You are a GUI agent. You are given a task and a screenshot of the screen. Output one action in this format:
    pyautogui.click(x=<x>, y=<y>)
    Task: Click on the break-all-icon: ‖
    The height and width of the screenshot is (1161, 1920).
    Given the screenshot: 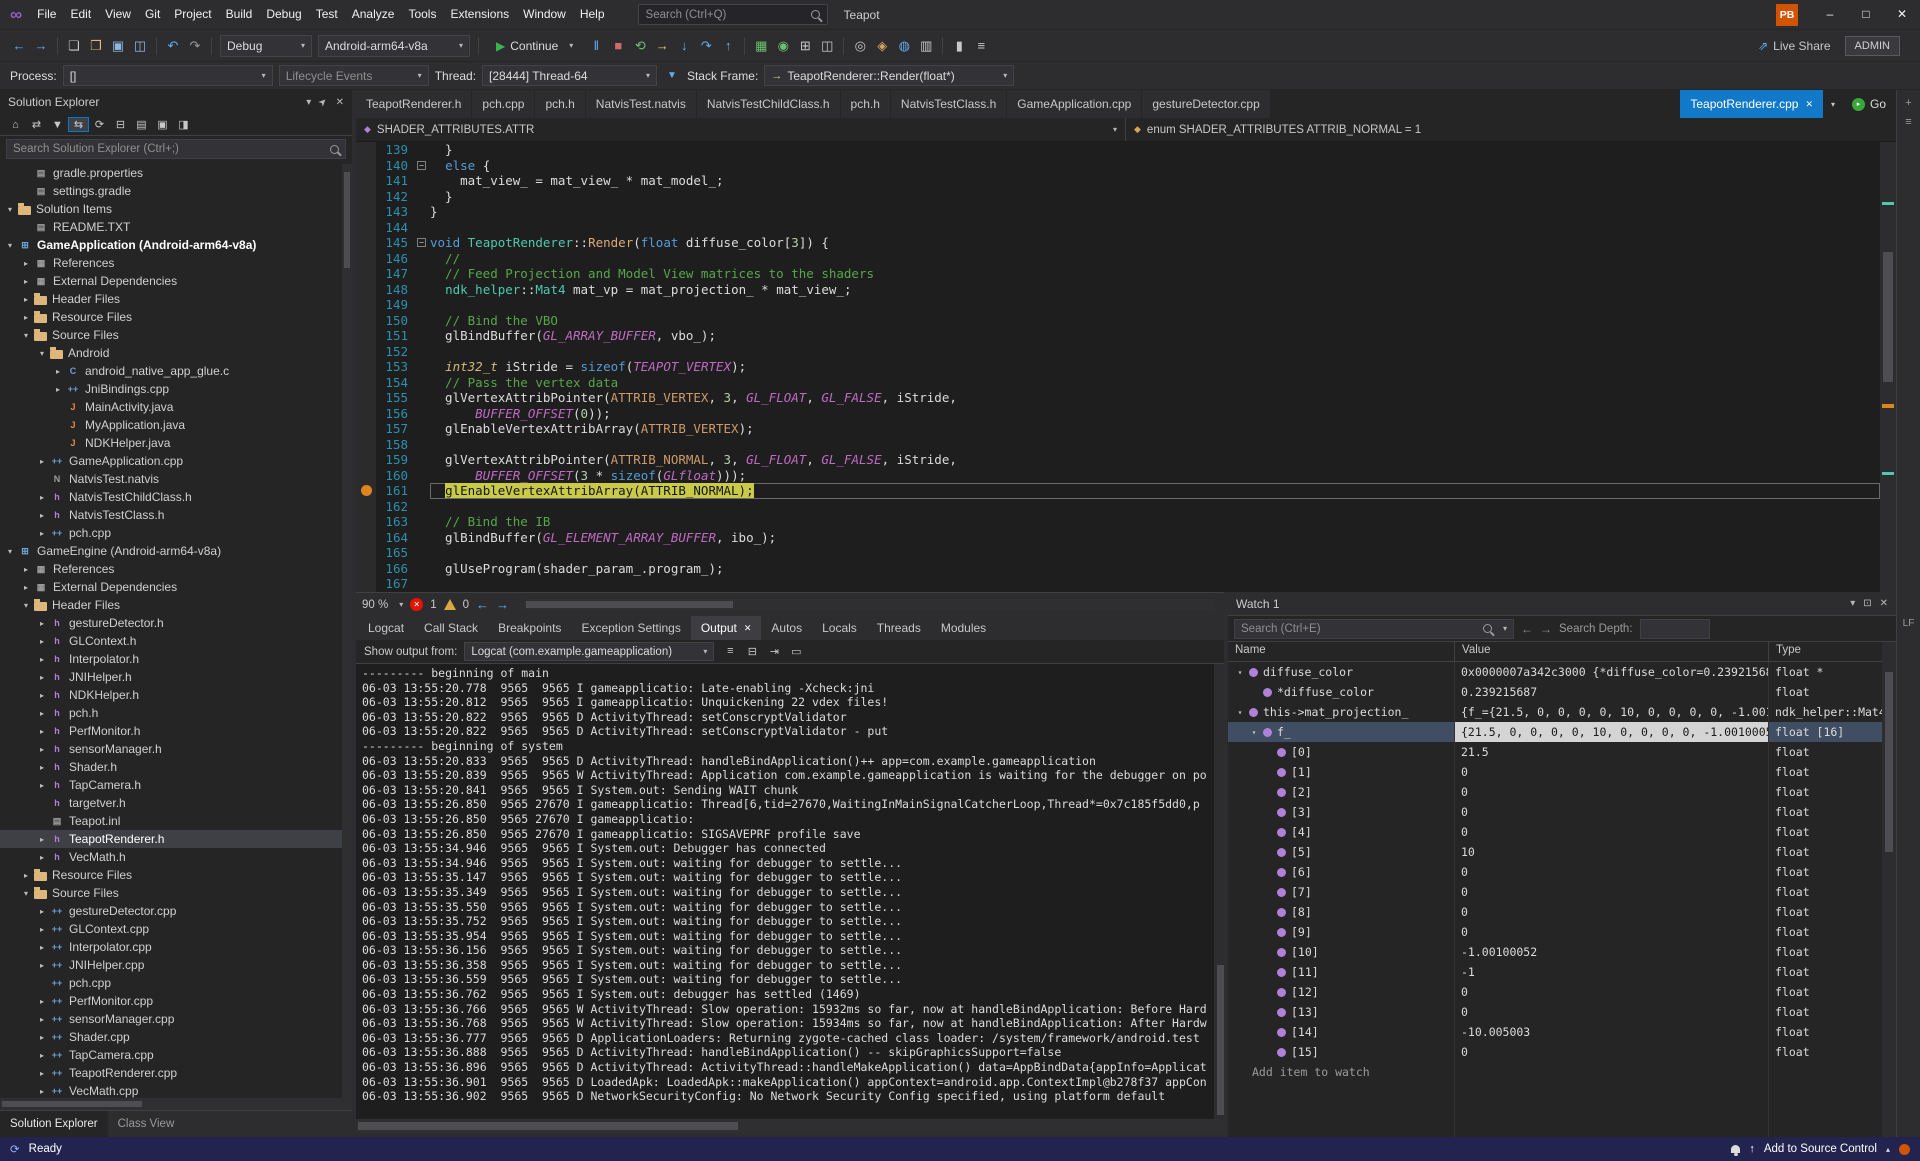 What is the action you would take?
    pyautogui.click(x=596, y=45)
    